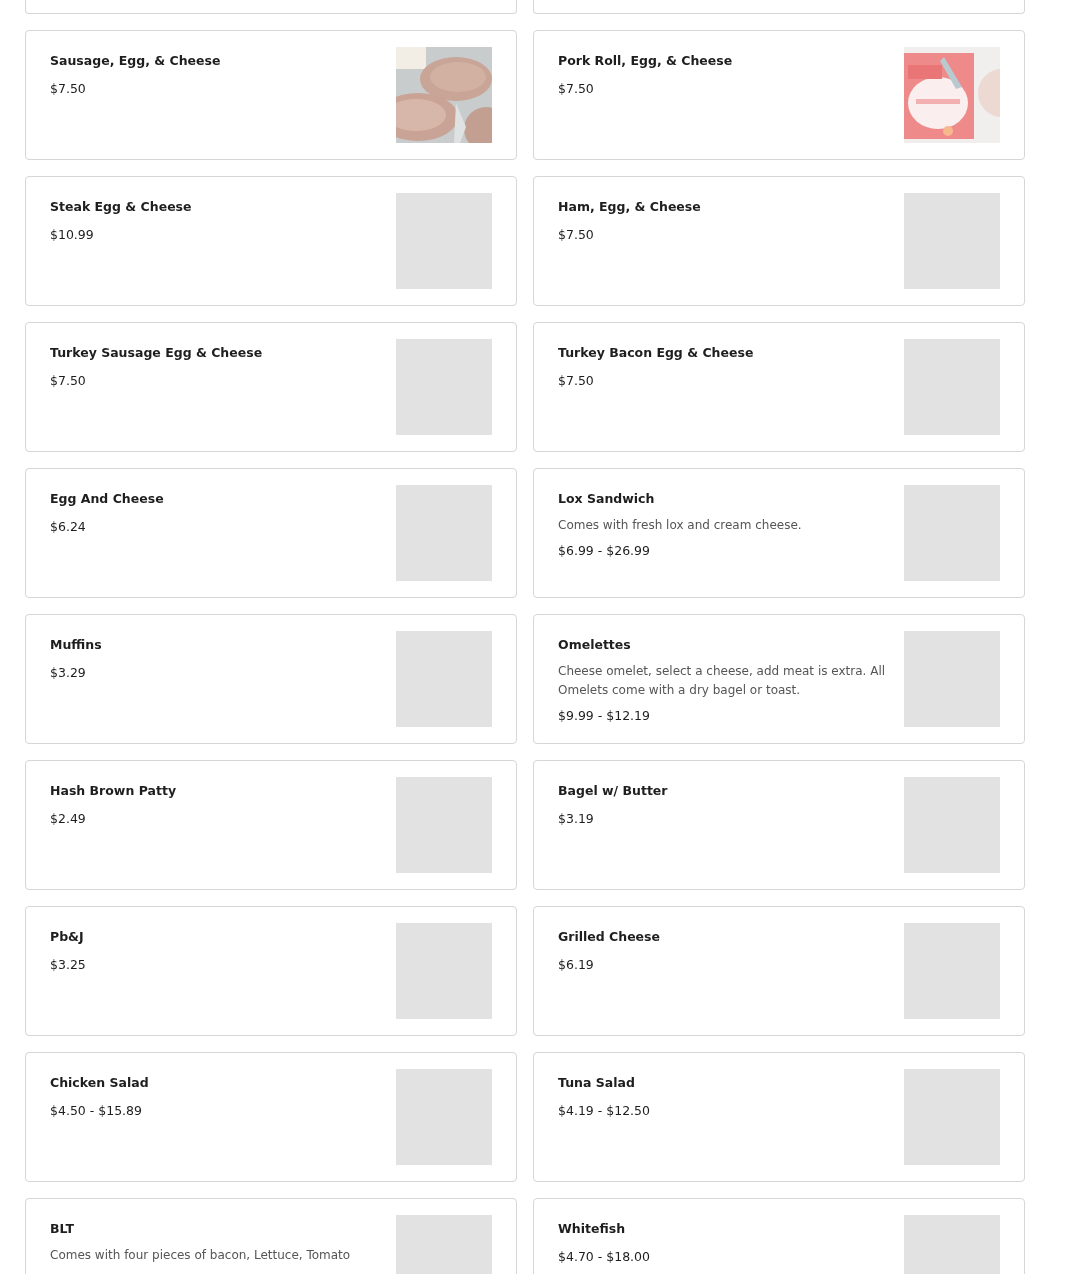  I want to click on item-price: $2.49, so click(68, 819).